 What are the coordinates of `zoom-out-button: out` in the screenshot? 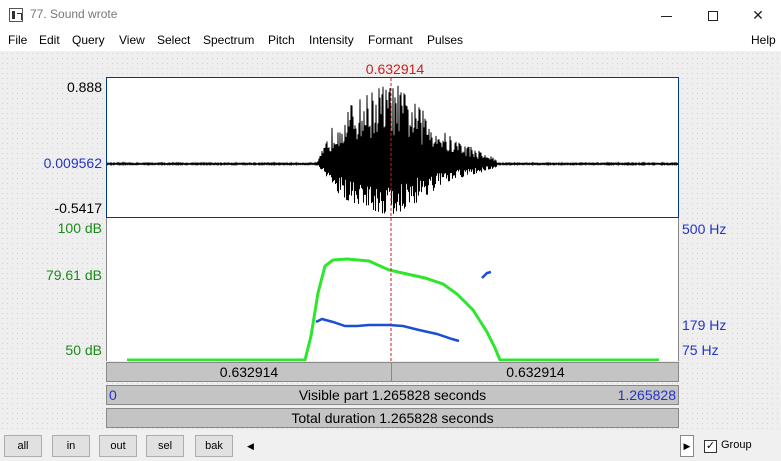 It's located at (118, 446).